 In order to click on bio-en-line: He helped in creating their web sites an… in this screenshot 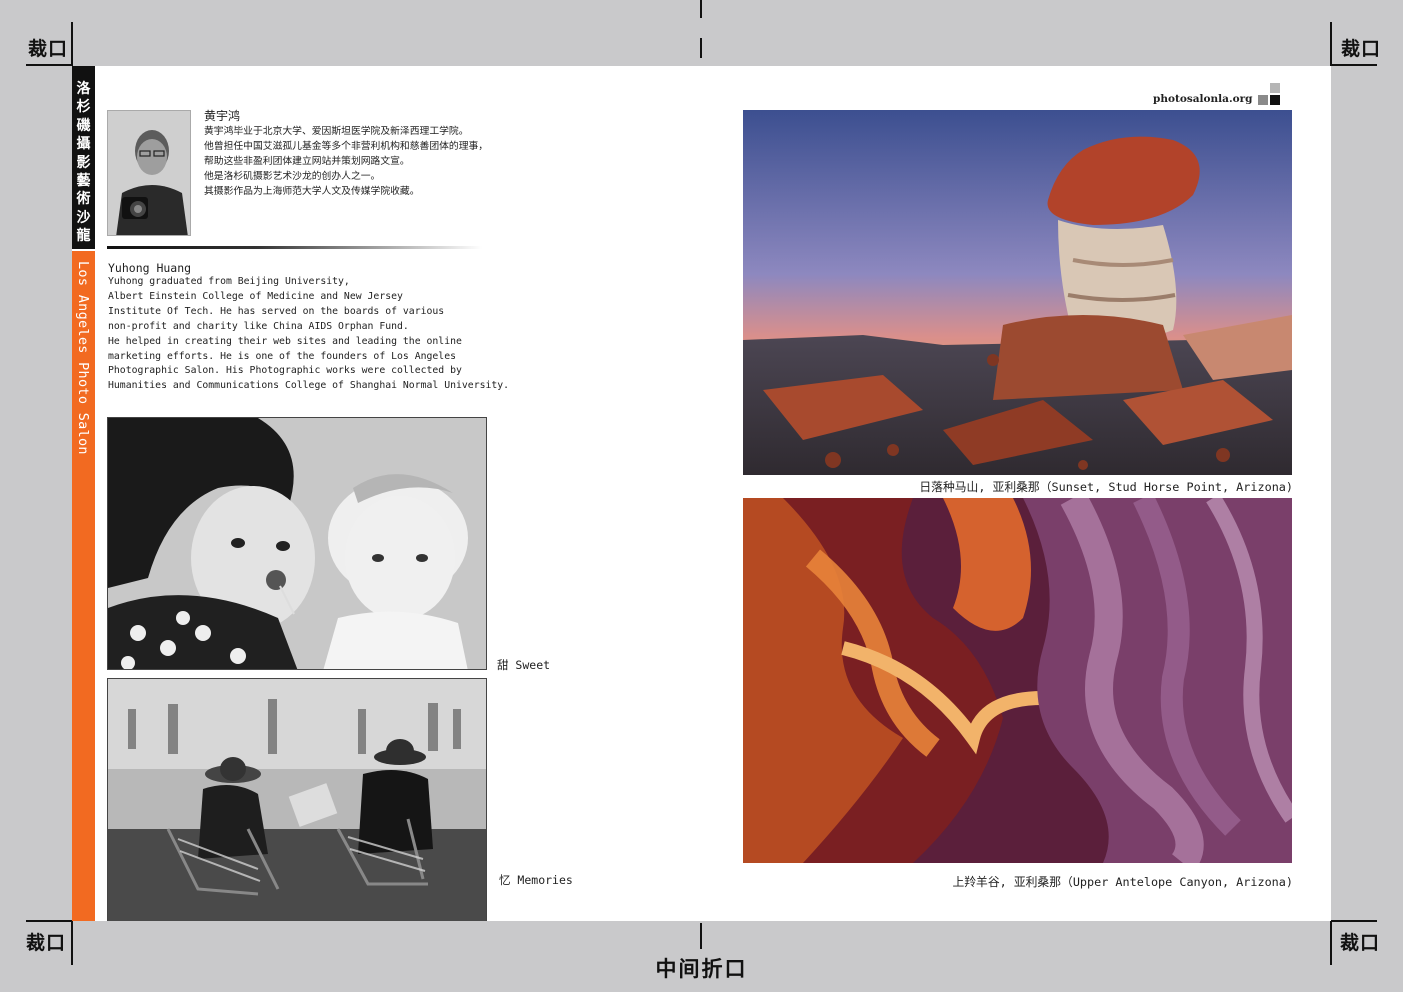, I will do `click(285, 341)`.